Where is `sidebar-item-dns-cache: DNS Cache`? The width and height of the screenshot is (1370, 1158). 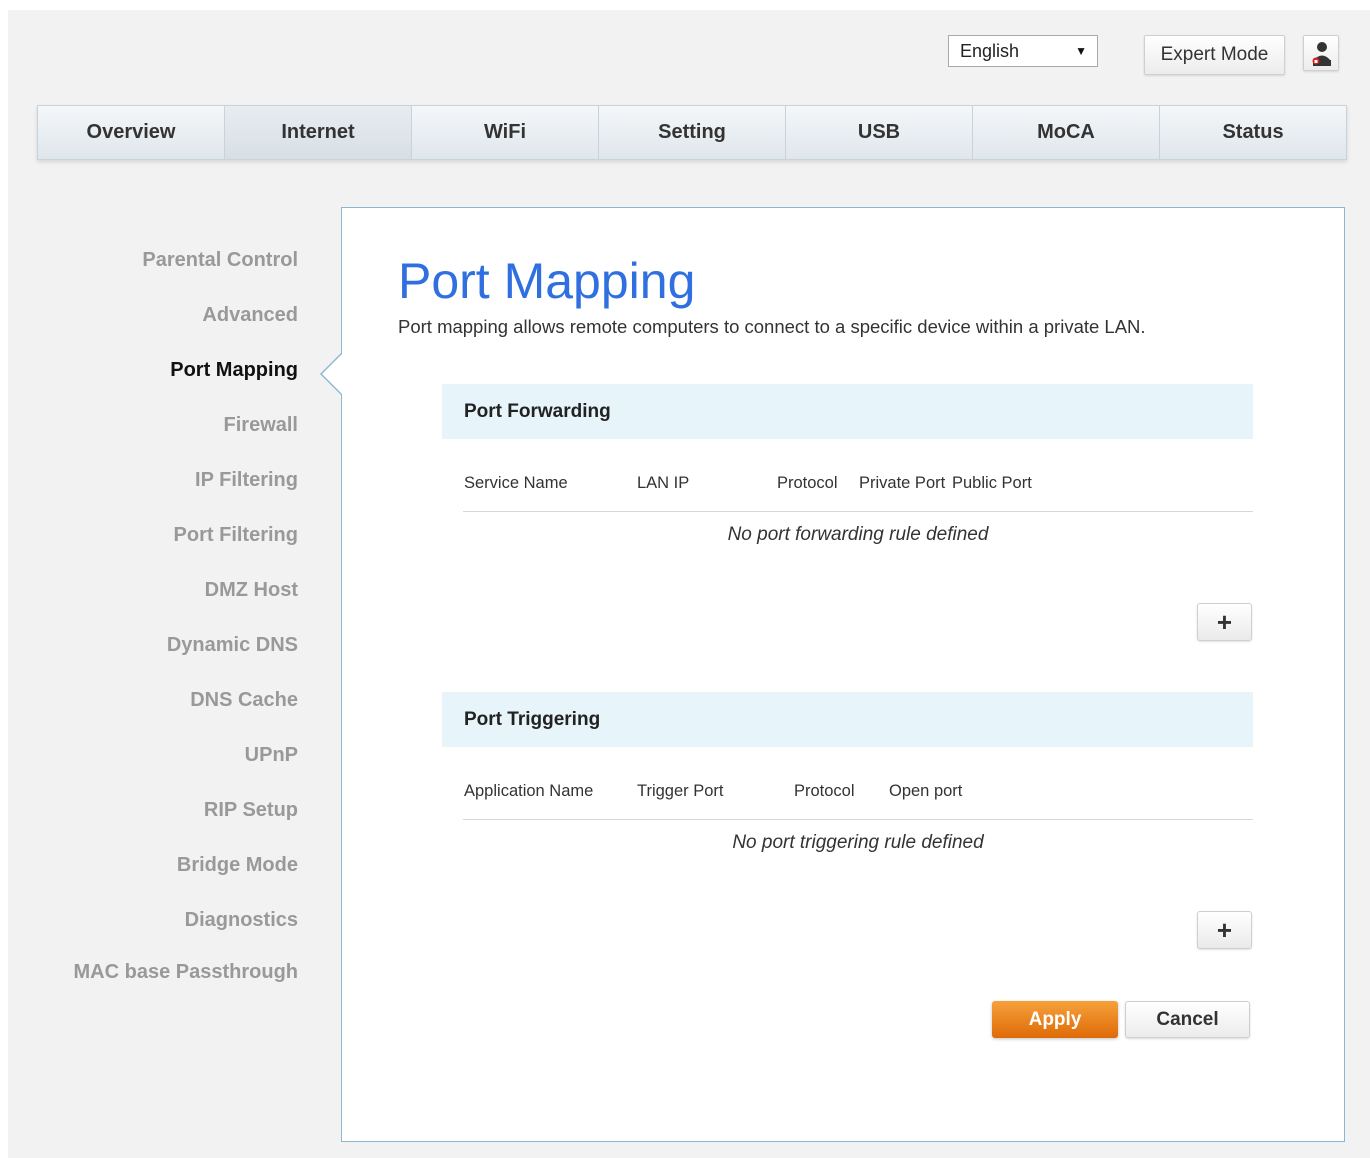 sidebar-item-dns-cache: DNS Cache is located at coordinates (244, 700).